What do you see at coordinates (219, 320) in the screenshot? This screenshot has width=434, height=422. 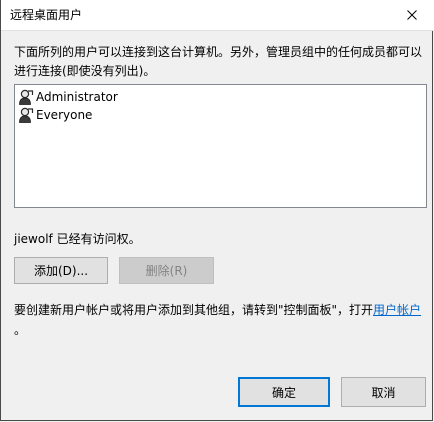 I see `footer-text: 要创建新用户帐户或将用户添加到其他组，请转到"控制面板"，打开用户帐户 。` at bounding box center [219, 320].